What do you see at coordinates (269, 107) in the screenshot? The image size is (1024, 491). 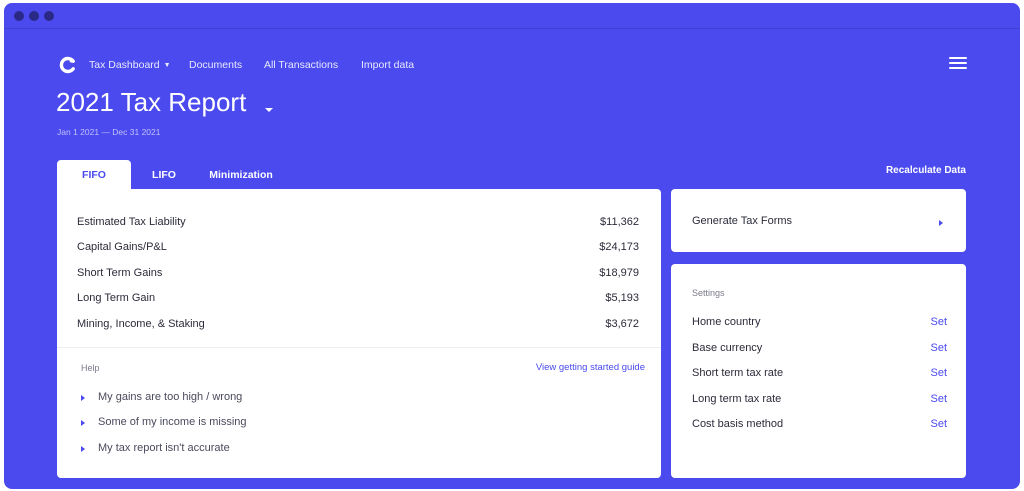 I see `chevron-down-icon` at bounding box center [269, 107].